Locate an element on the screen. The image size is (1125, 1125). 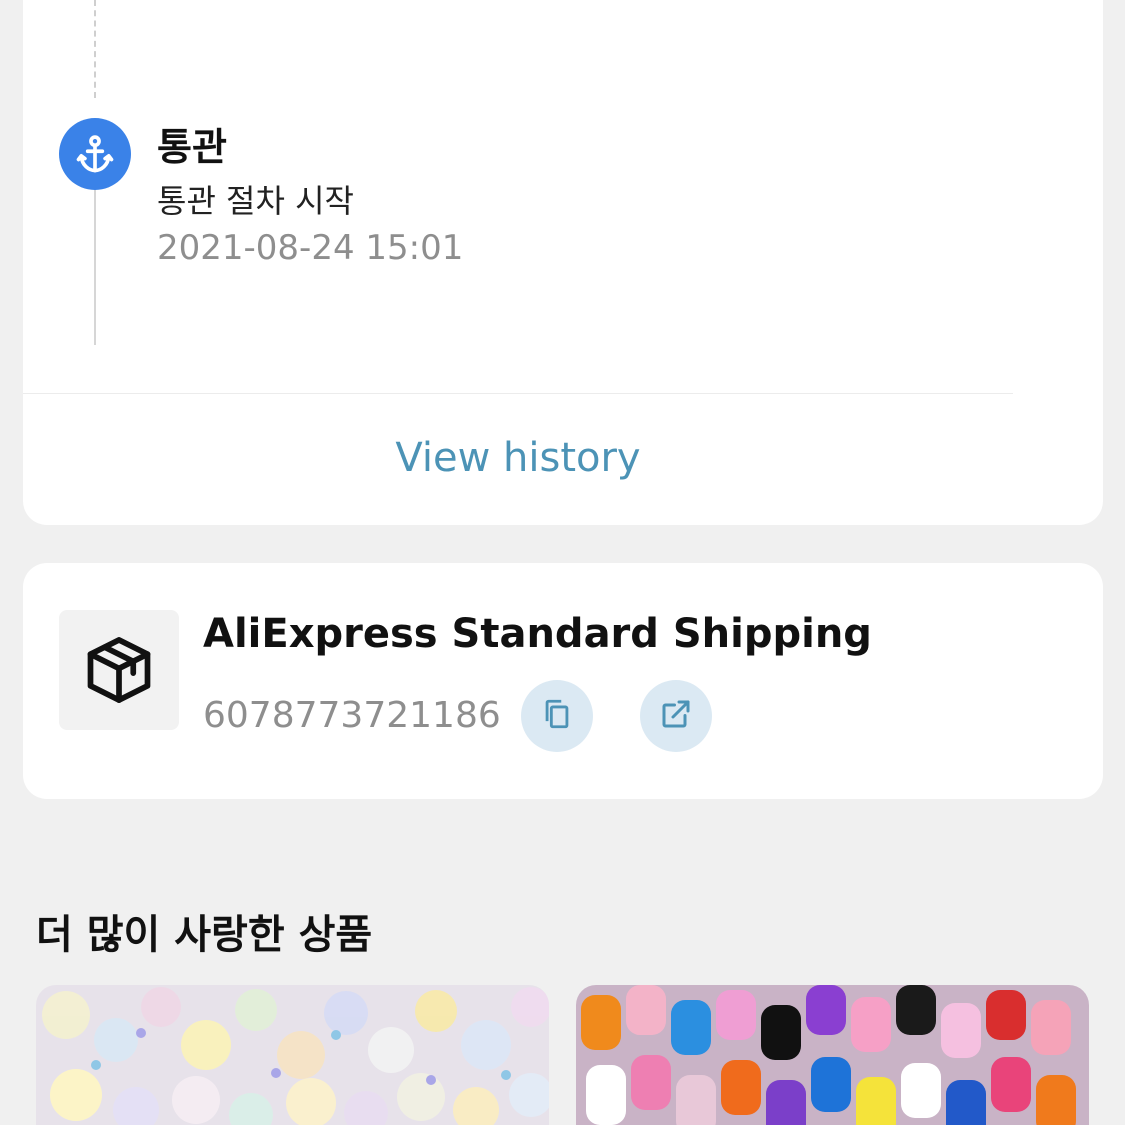
timeline-dashed-line is located at coordinates (95, 49).